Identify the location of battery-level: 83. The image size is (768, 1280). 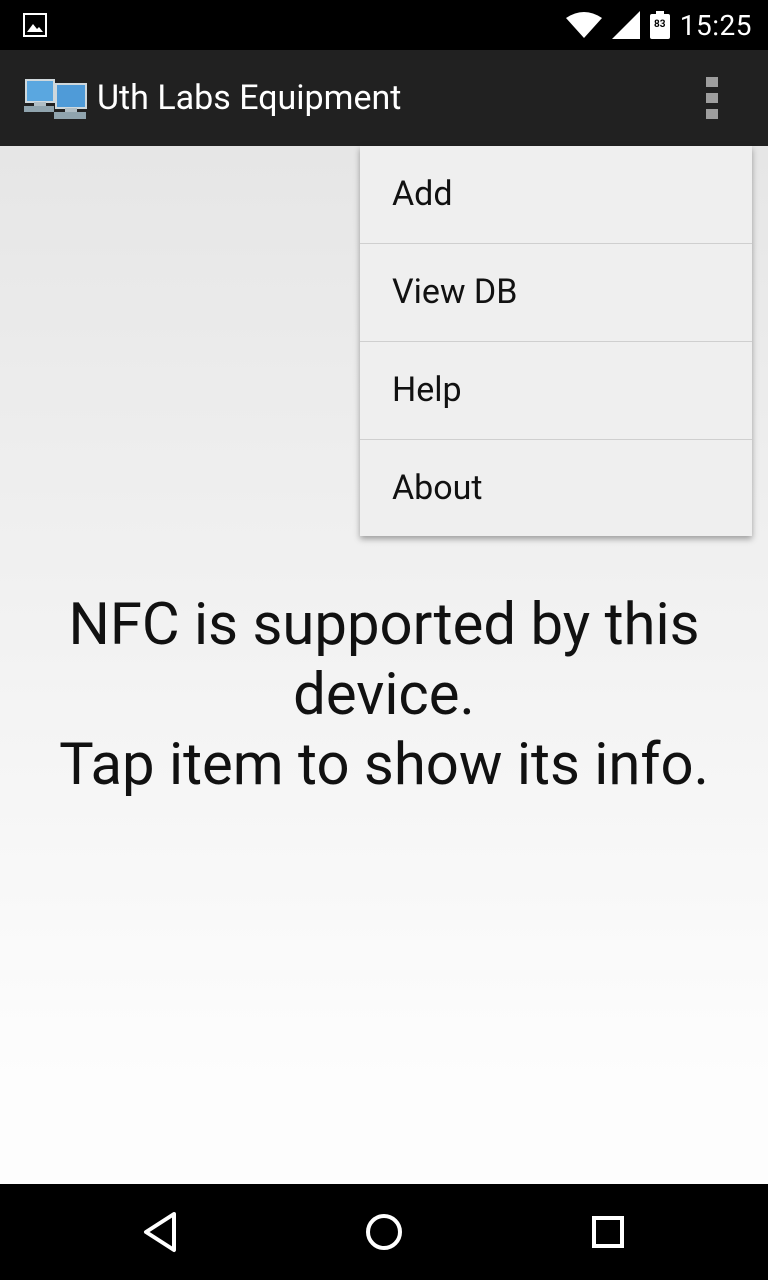
(660, 24).